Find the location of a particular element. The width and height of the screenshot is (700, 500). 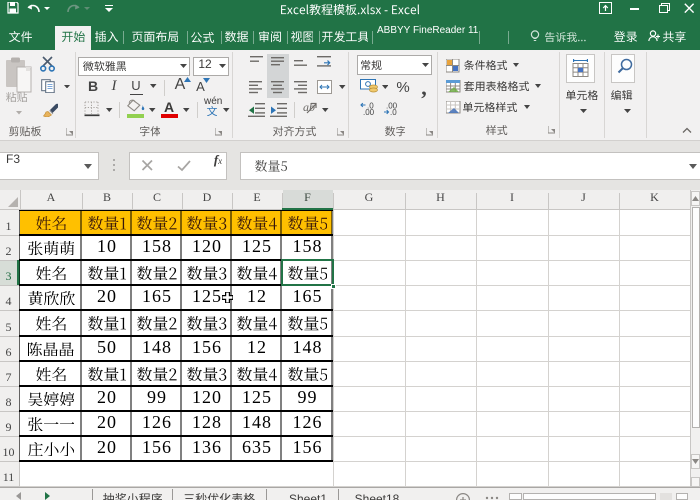

svg-text: .0 is located at coordinates (393, 111).